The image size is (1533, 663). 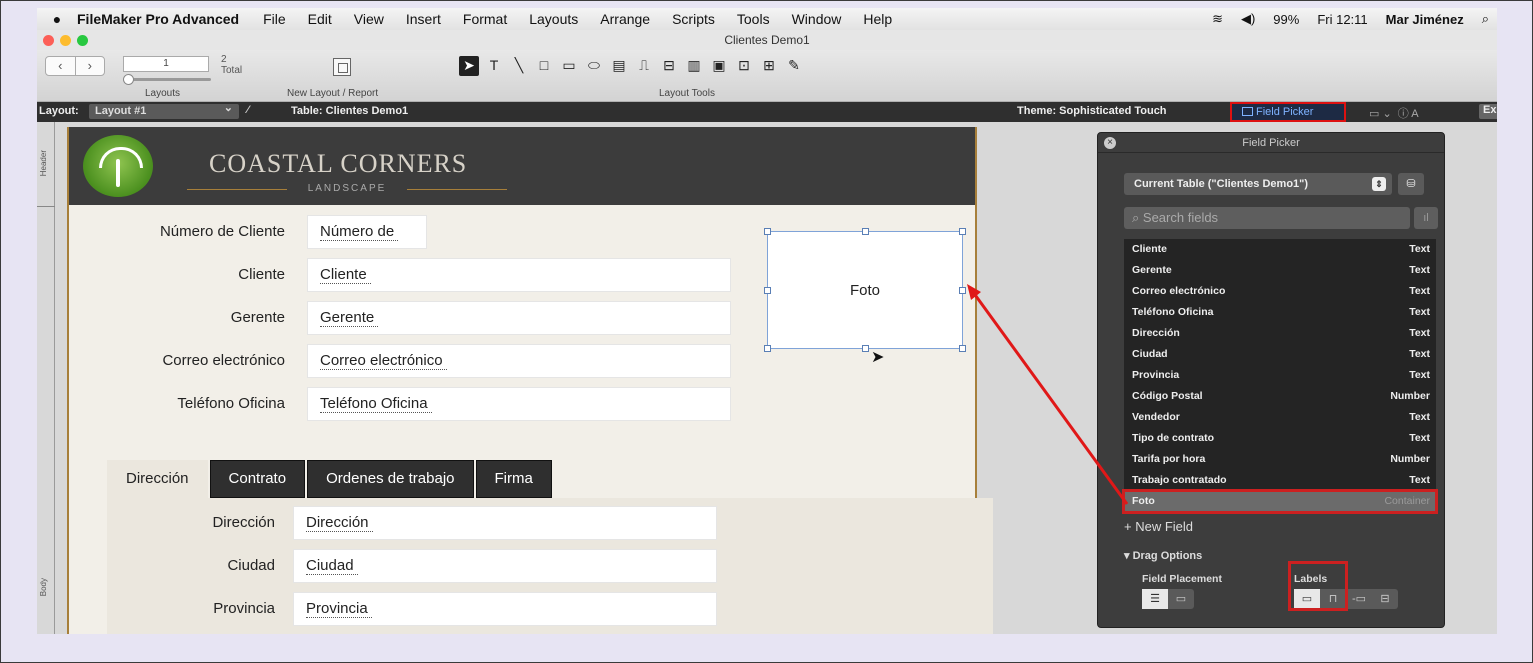 What do you see at coordinates (505, 566) in the screenshot?
I see `ciudad-field: Ciudad` at bounding box center [505, 566].